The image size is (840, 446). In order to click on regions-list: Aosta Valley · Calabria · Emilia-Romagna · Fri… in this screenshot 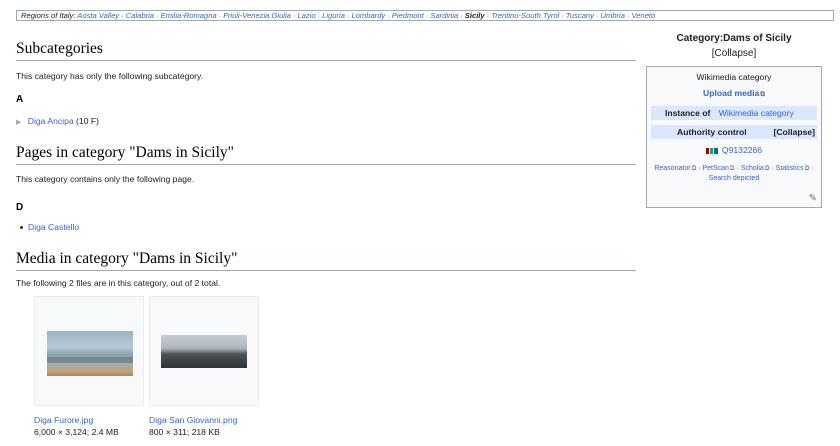, I will do `click(366, 15)`.